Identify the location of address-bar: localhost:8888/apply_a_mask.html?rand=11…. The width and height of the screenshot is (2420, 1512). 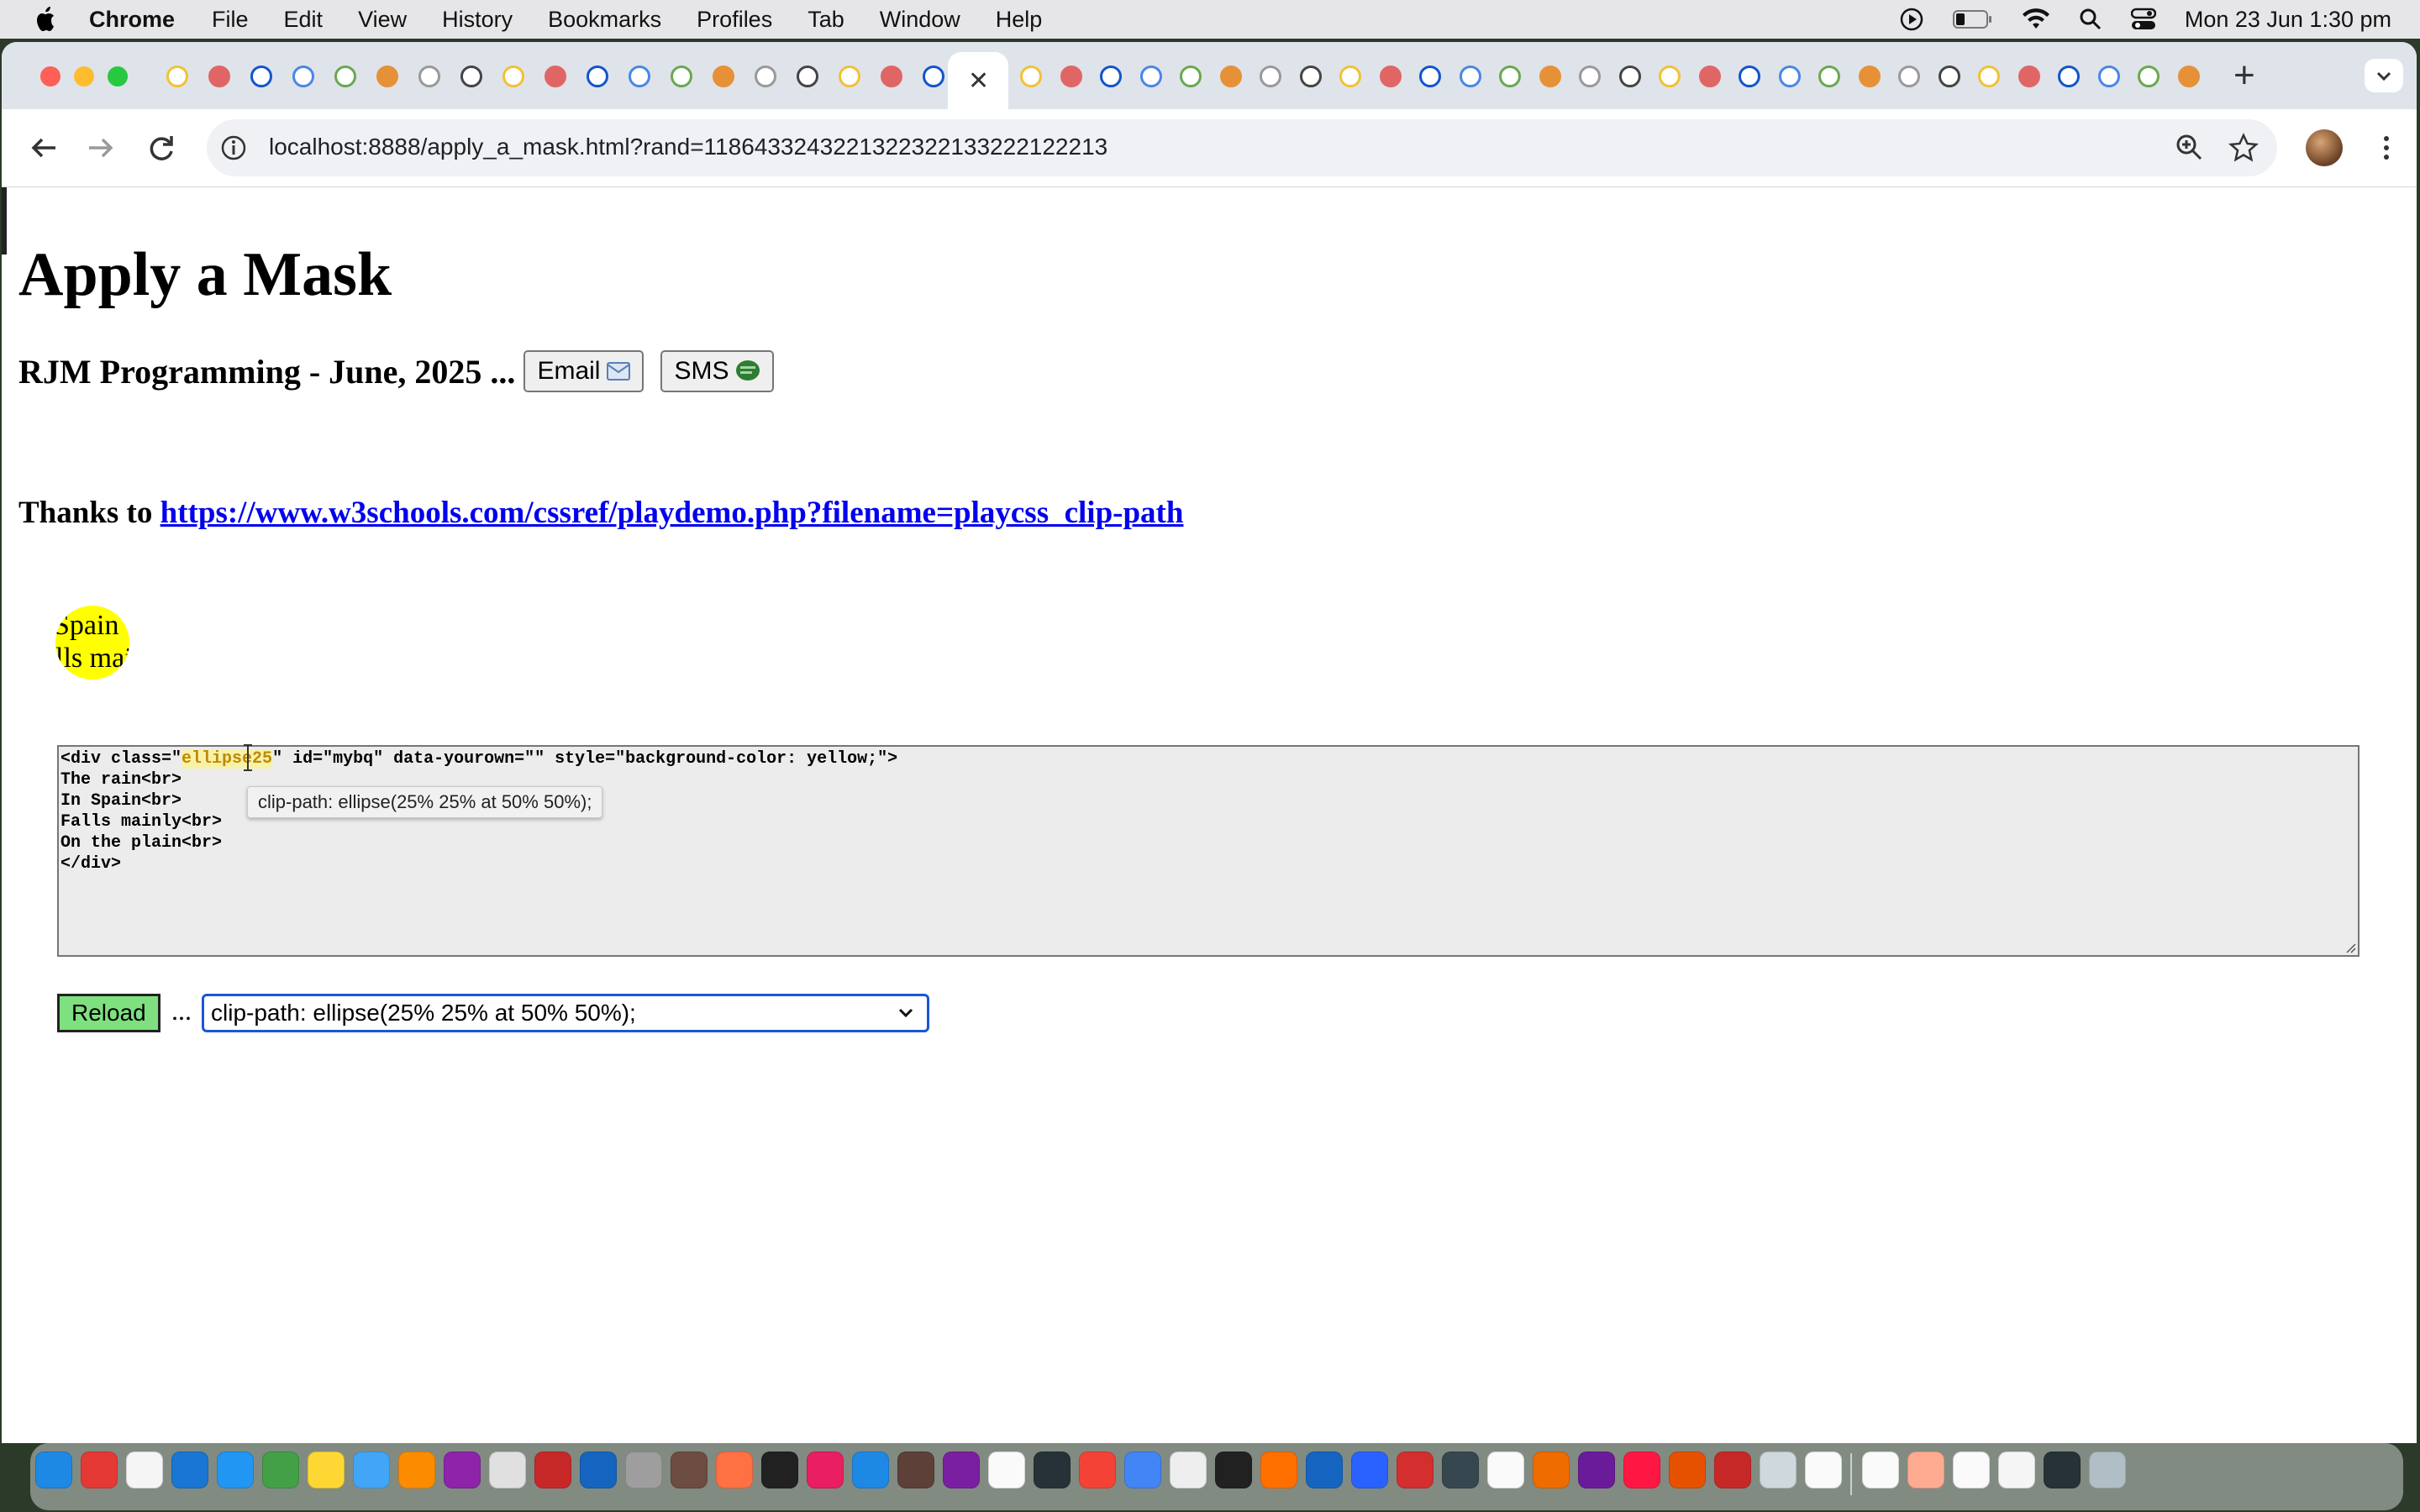
(1242, 147).